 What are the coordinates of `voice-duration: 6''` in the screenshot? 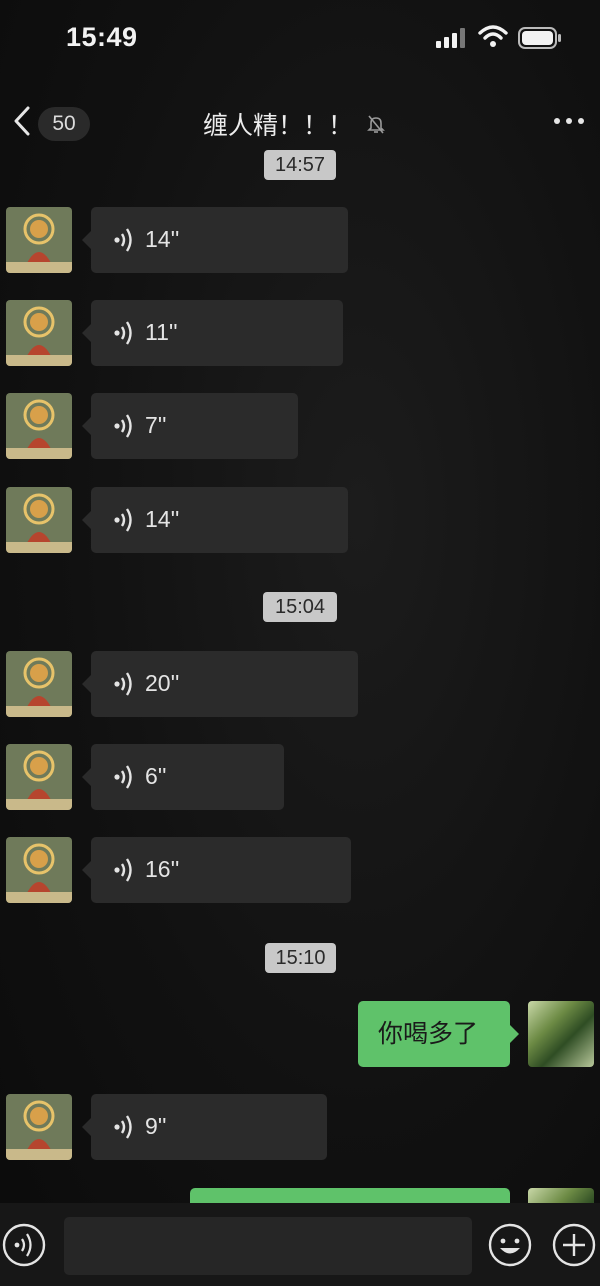 It's located at (156, 776).